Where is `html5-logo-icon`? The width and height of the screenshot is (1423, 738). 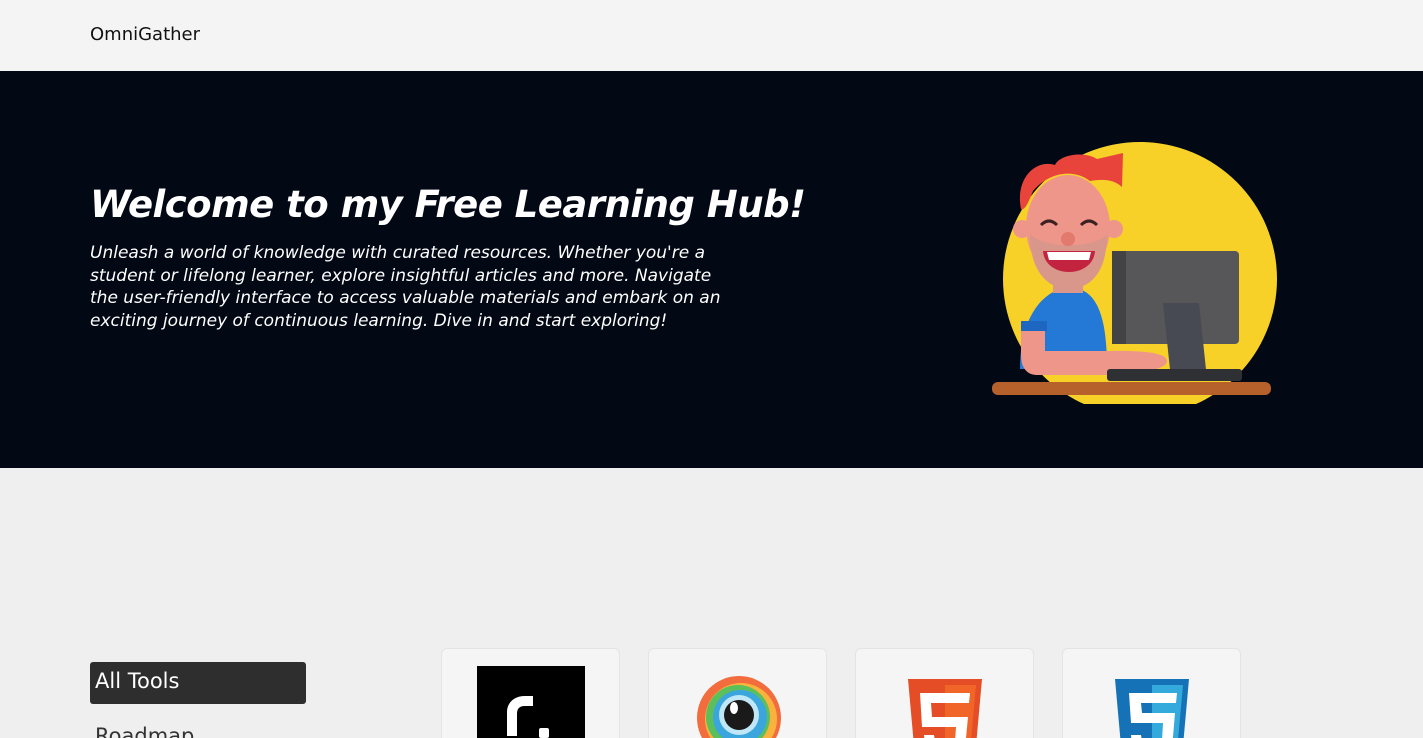
html5-logo-icon is located at coordinates (945, 708).